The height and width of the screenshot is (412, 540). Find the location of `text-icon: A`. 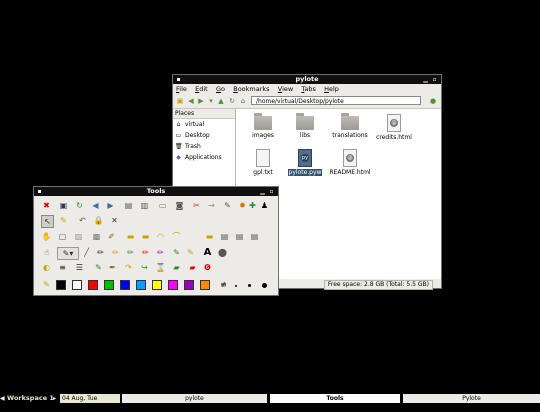

text-icon: A is located at coordinates (207, 252).